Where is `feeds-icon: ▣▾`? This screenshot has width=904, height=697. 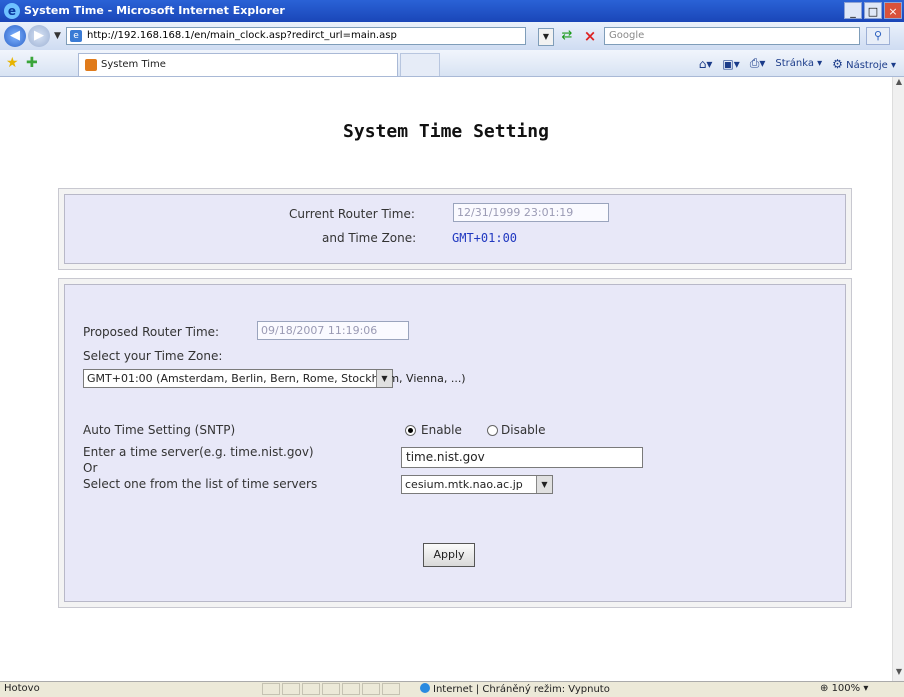
feeds-icon: ▣▾ is located at coordinates (730, 64).